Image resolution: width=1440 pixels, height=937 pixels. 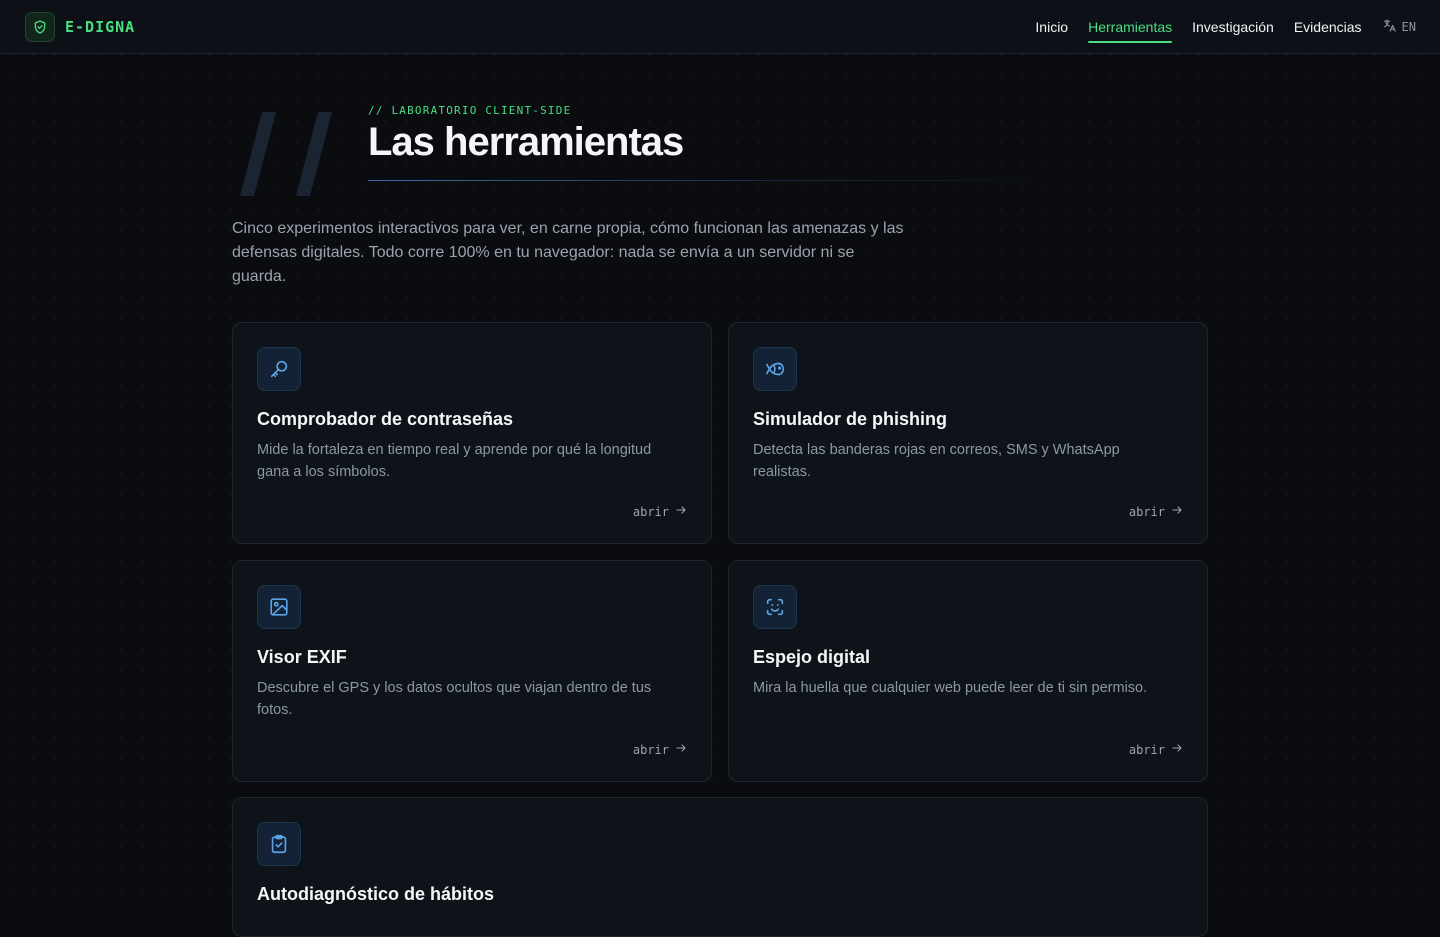 What do you see at coordinates (375, 894) in the screenshot?
I see `tool-card-title: Autodiagnóstico de hábitos` at bounding box center [375, 894].